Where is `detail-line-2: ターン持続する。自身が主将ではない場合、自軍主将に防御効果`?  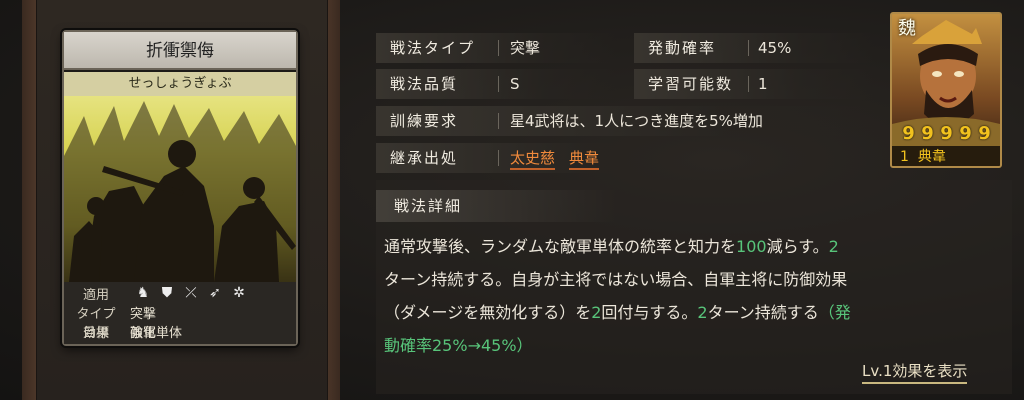
detail-line-2: ターン持続する。自身が主将ではない場合、自軍主将に防御効果 is located at coordinates (616, 279).